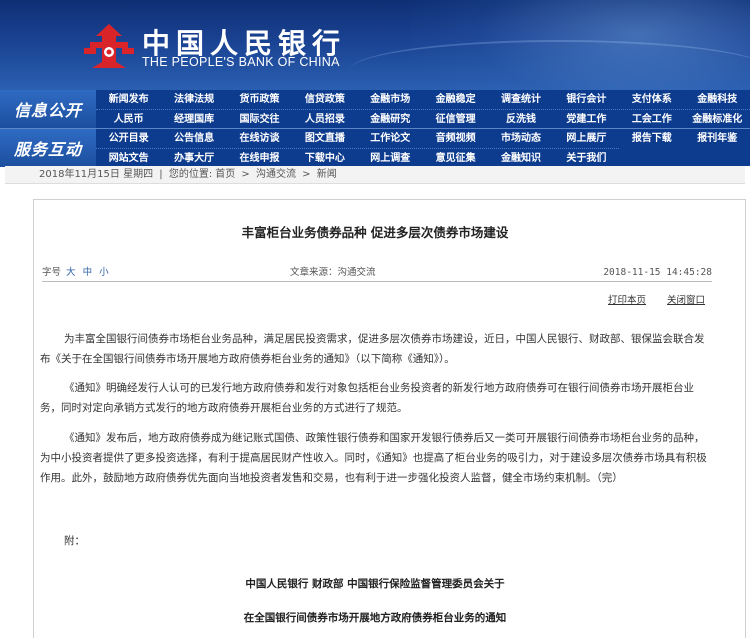 This screenshot has width=750, height=638. I want to click on nav-item: 信贷政策, so click(324, 99).